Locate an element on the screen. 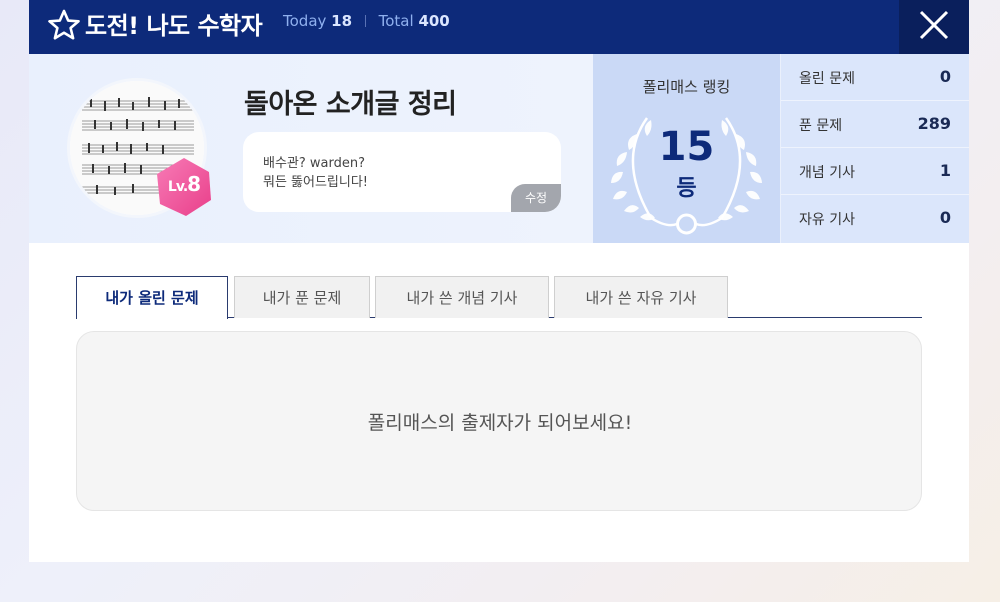  stat-row-solved: 푼 문제 289 is located at coordinates (875, 124).